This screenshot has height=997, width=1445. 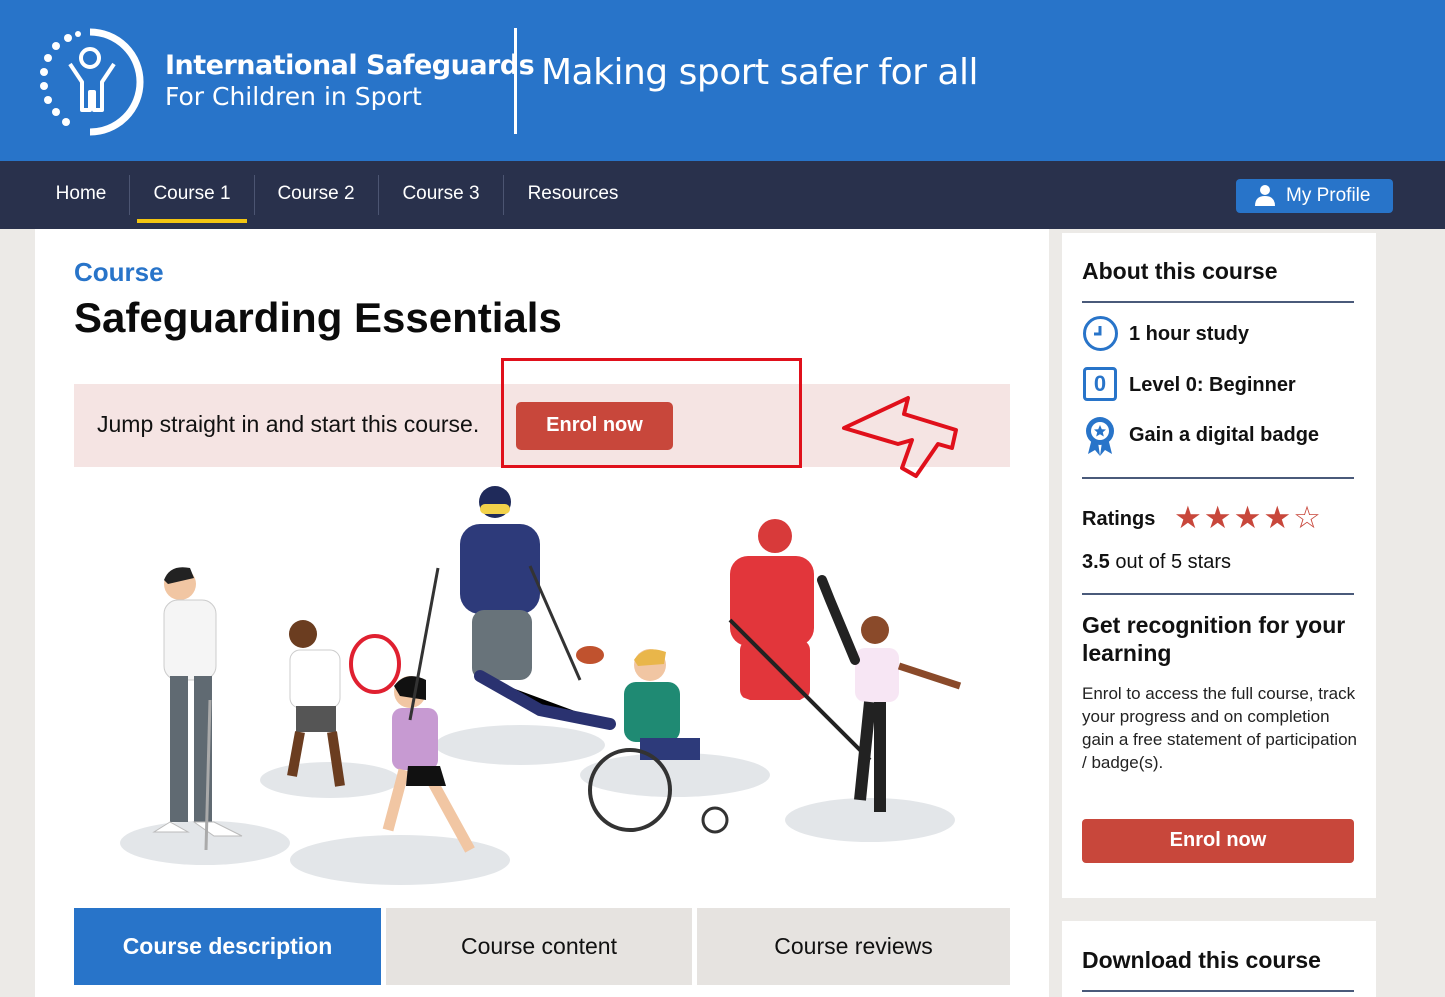 I want to click on tab-course-description: Course description, so click(x=227, y=946).